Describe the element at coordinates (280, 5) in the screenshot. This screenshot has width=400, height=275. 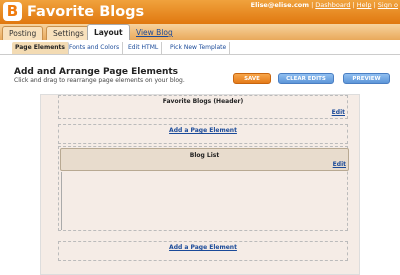
I see `user-email: Elise@elise.com` at that location.